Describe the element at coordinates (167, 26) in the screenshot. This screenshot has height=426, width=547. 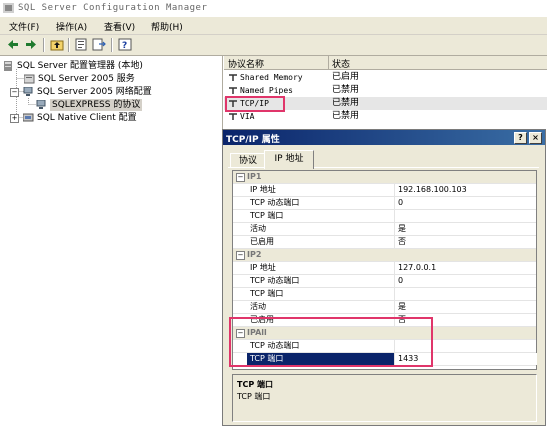
I see `menu-help: 帮助(H)` at that location.